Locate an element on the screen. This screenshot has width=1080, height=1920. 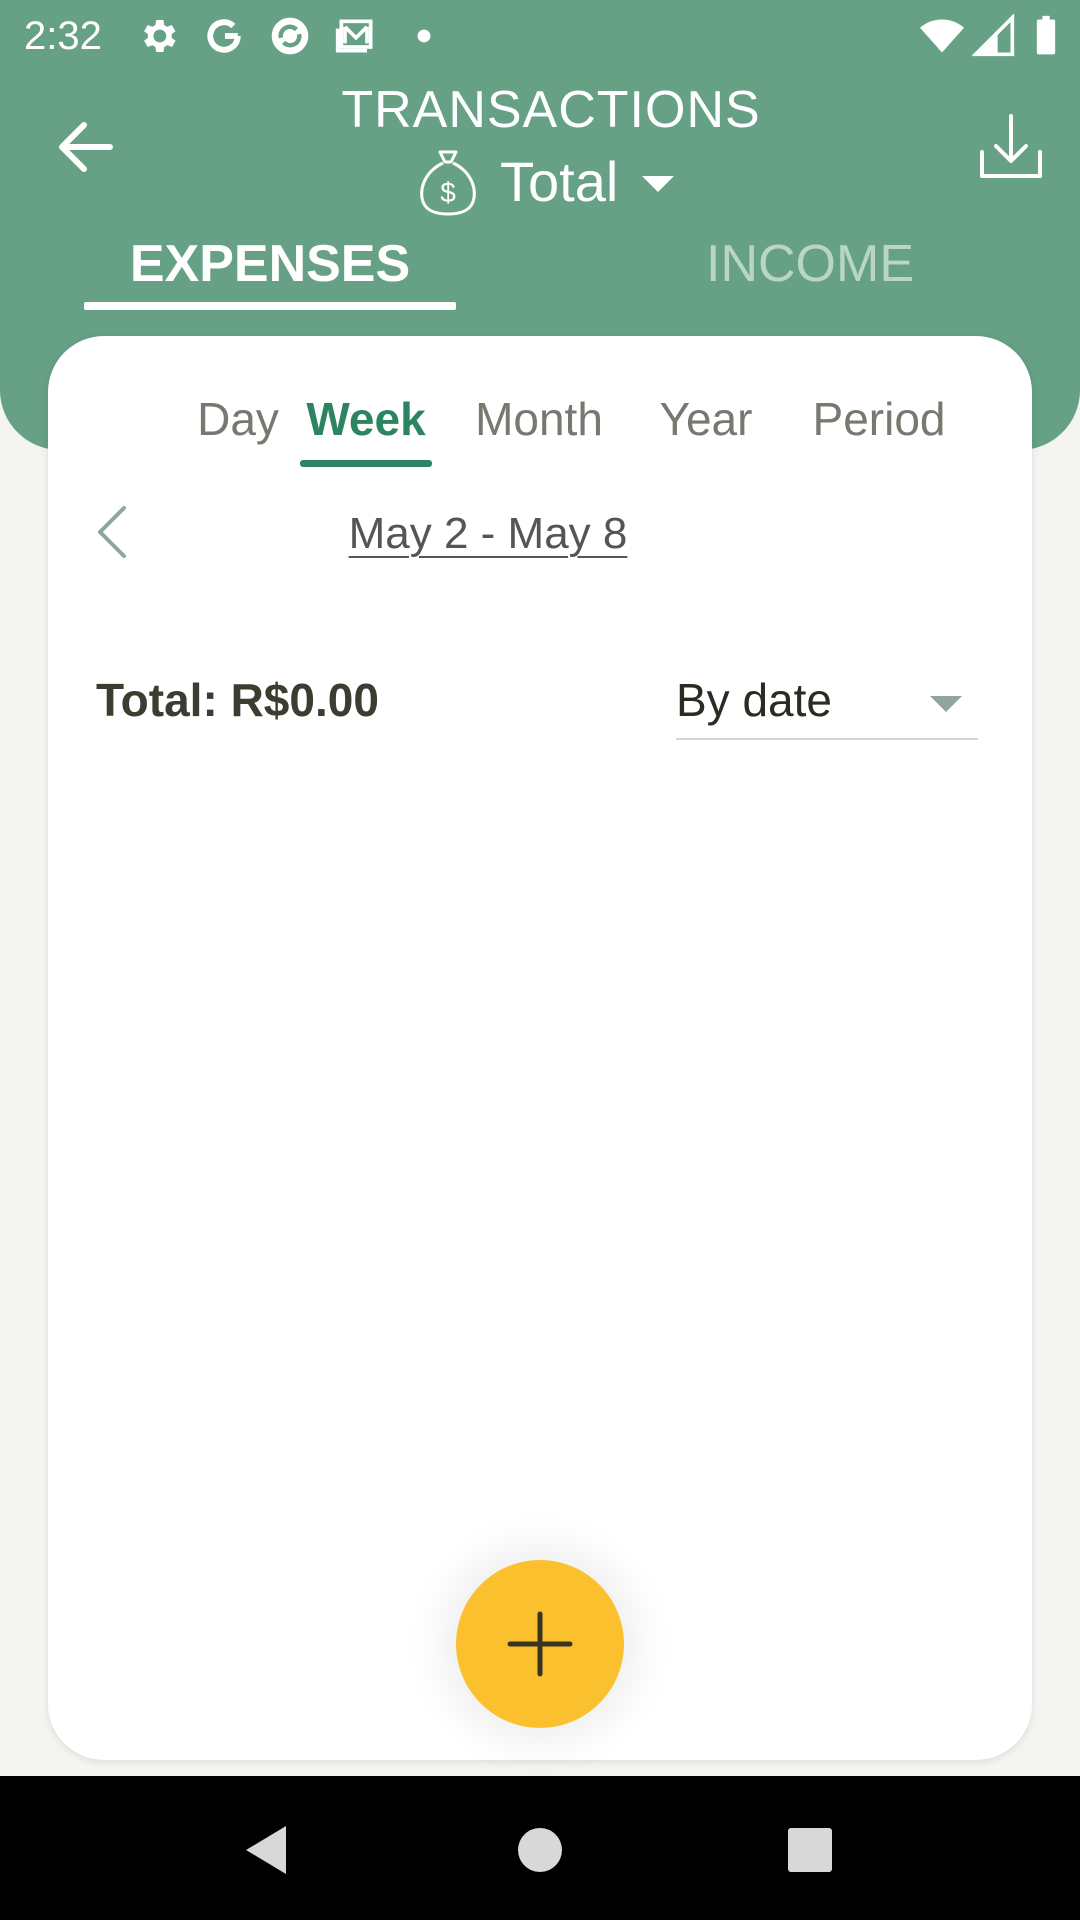
navigation-bar is located at coordinates (540, 1848).